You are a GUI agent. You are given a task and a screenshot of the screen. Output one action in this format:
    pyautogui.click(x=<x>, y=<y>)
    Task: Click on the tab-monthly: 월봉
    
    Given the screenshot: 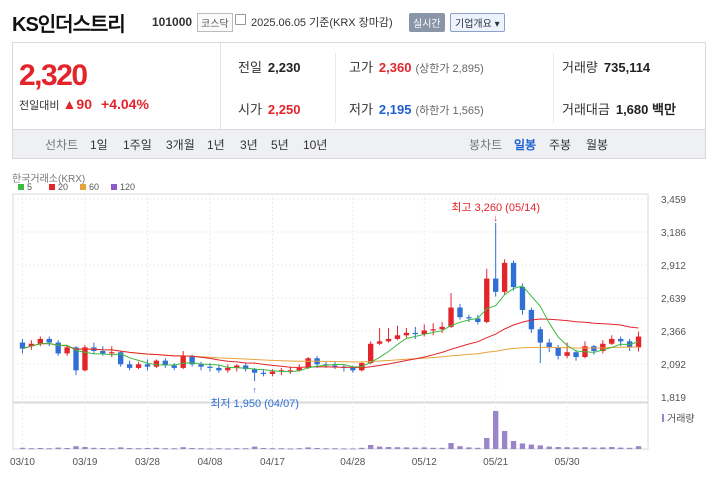 What is the action you would take?
    pyautogui.click(x=597, y=144)
    